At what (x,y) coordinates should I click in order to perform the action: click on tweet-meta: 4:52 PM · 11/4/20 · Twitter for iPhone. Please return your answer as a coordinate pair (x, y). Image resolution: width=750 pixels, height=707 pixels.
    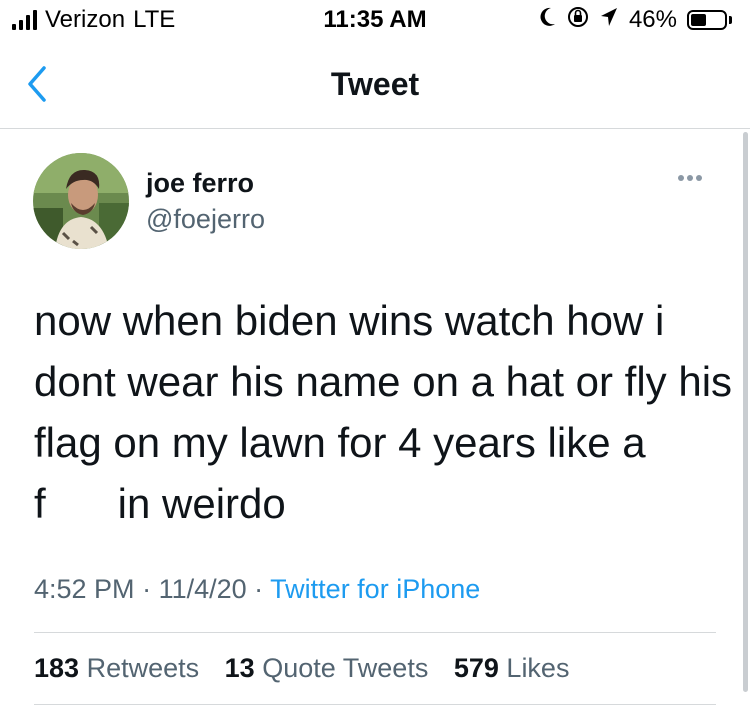
    Looking at the image, I should click on (257, 589).